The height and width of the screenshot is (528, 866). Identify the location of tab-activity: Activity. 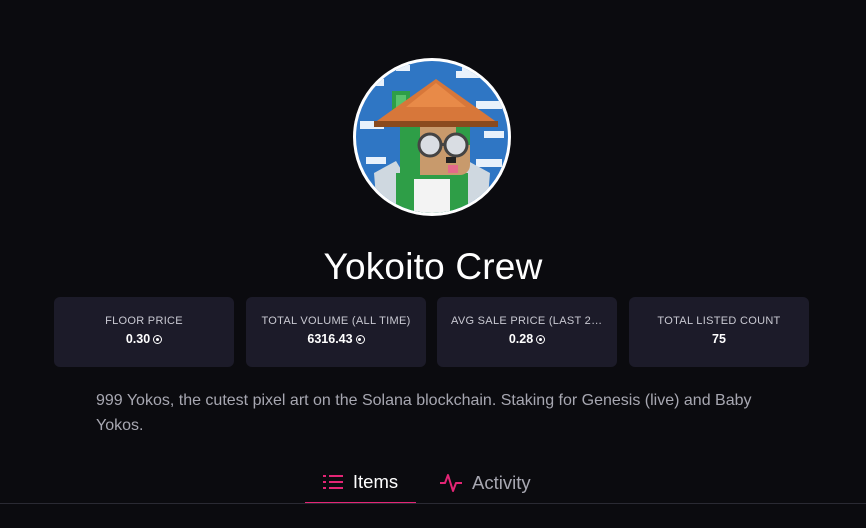
(495, 483).